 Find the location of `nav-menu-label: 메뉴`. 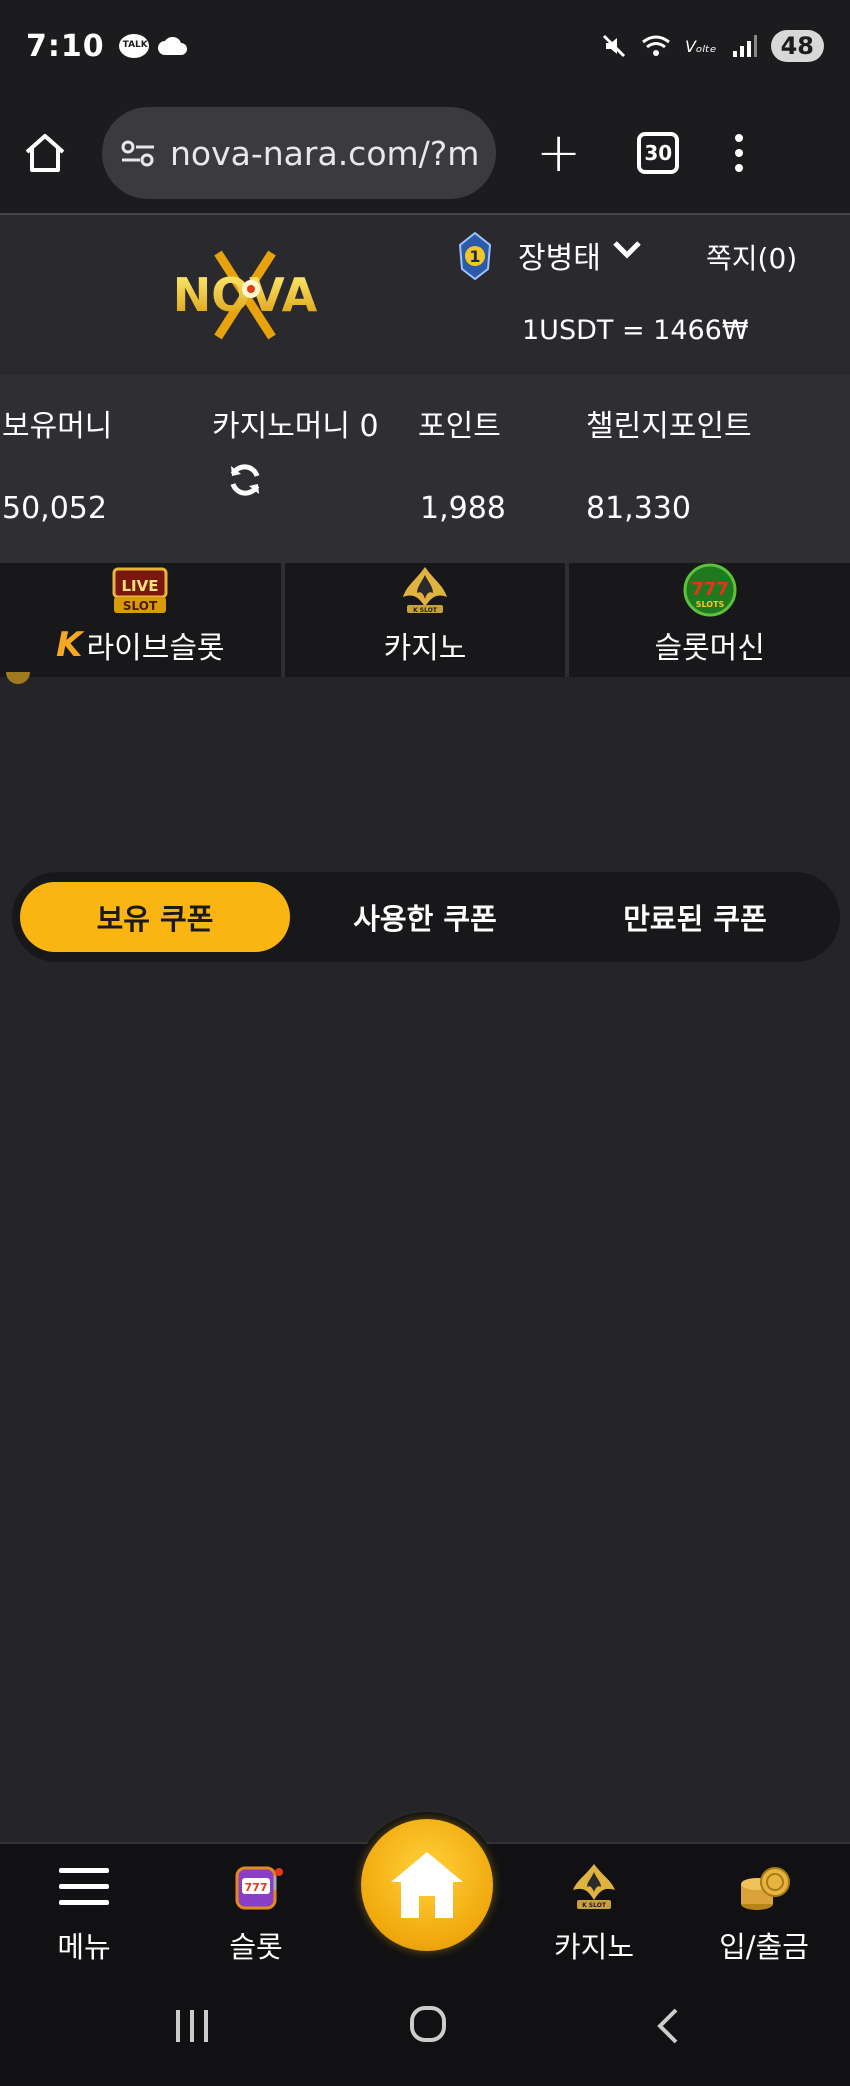

nav-menu-label: 메뉴 is located at coordinates (84, 1947).